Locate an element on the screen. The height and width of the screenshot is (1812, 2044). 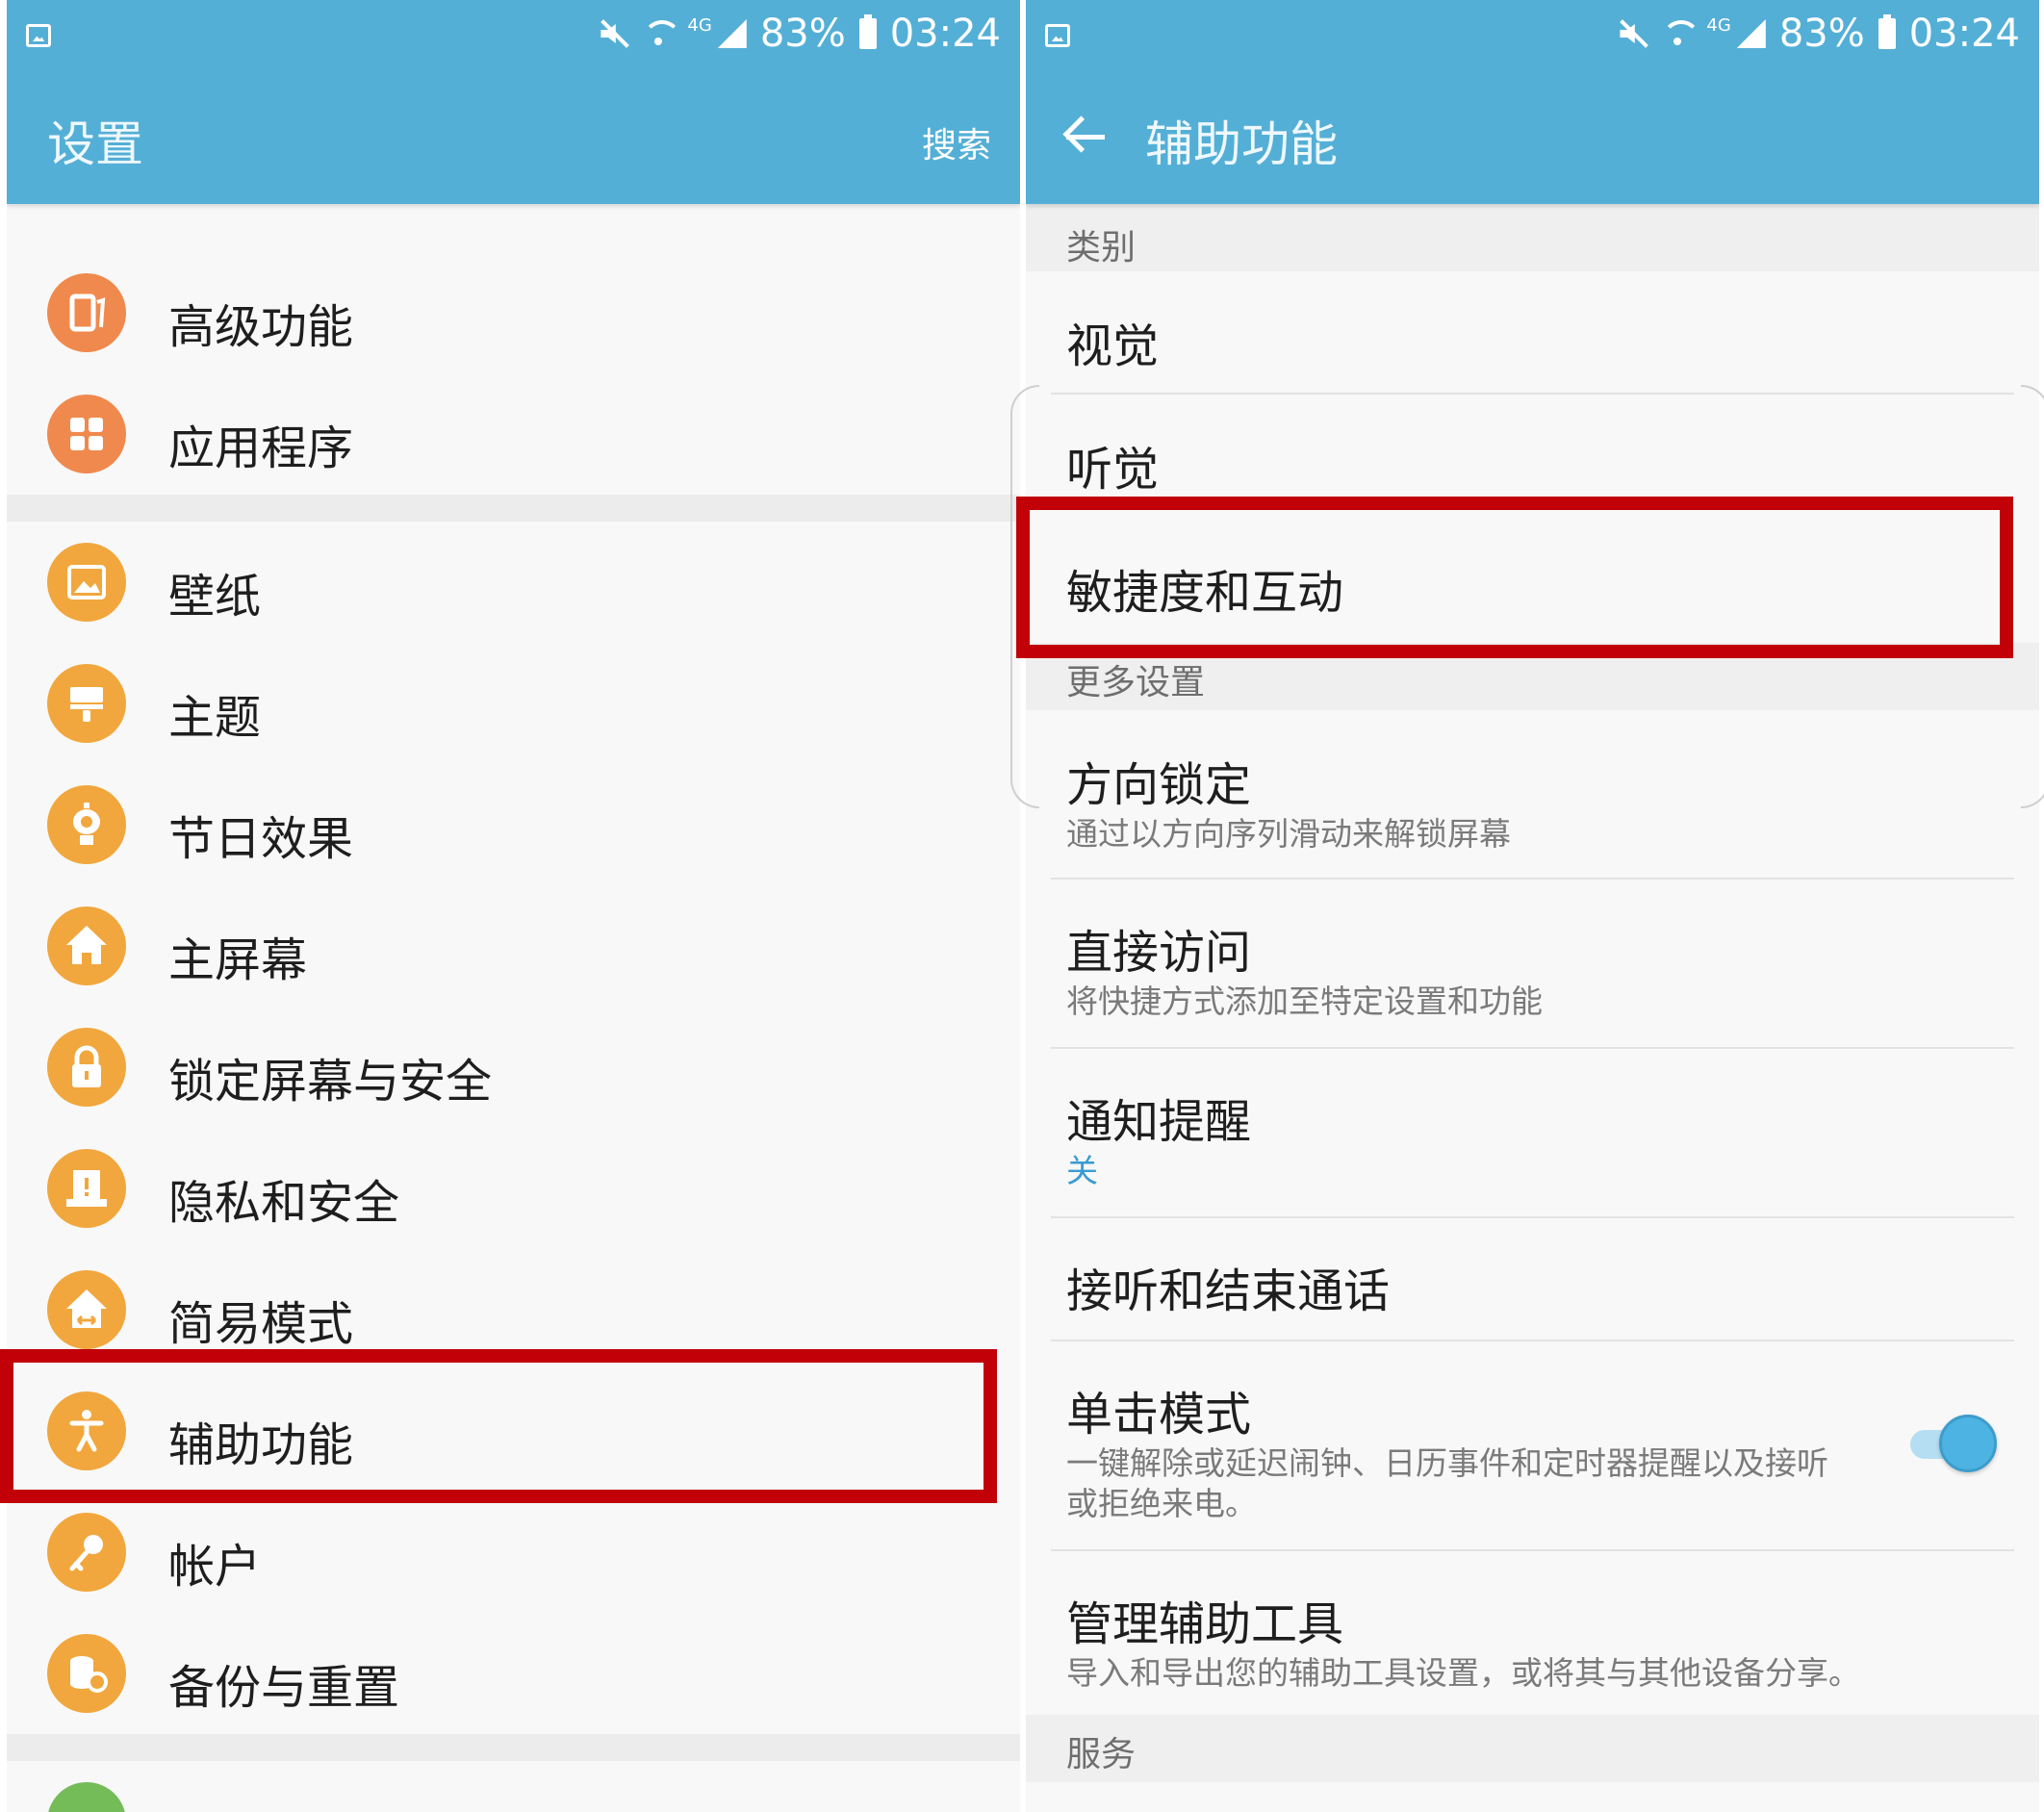
settings-item-label: 简易模式 is located at coordinates (261, 1324).